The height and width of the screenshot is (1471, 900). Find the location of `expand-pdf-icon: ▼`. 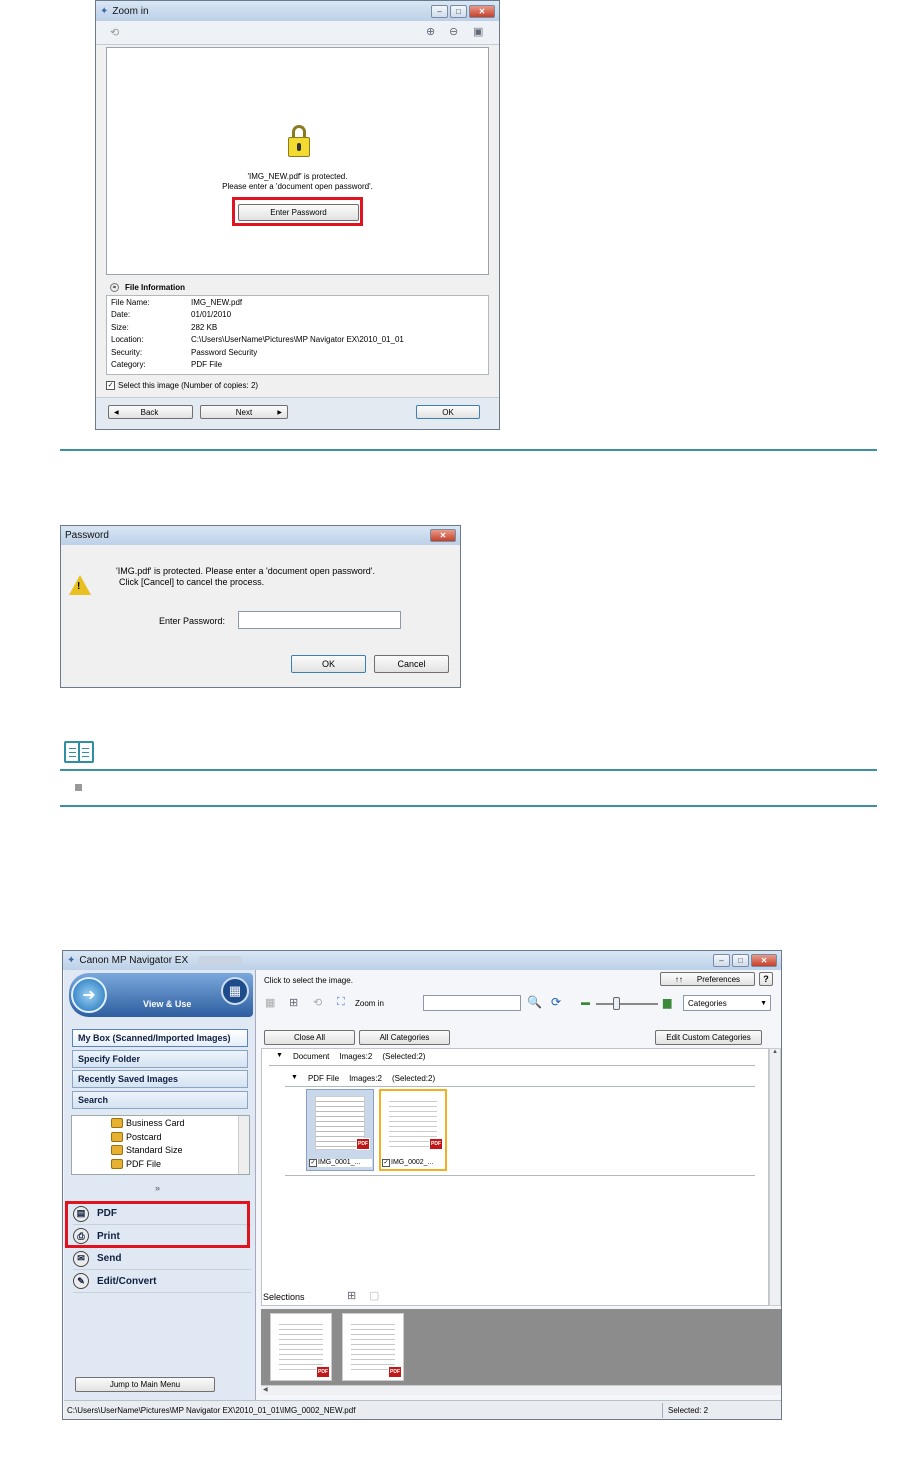

expand-pdf-icon: ▼ is located at coordinates (294, 1078).